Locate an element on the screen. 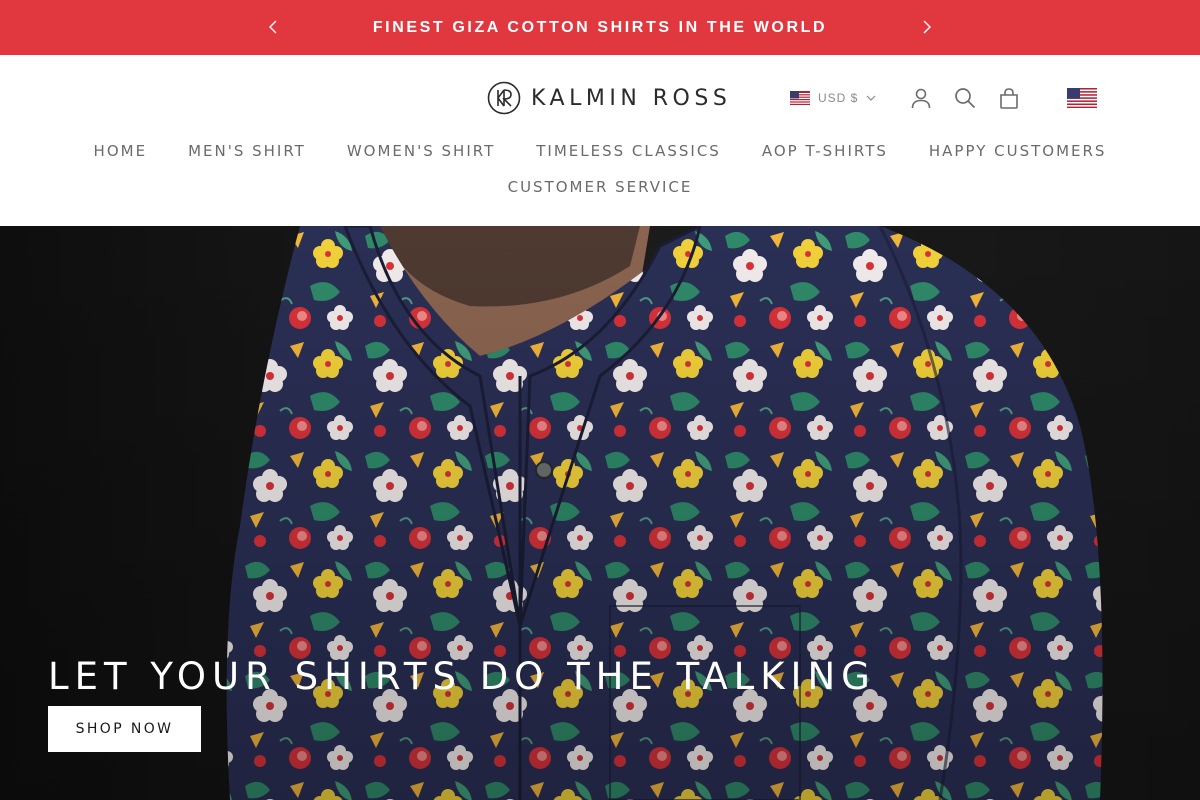 The height and width of the screenshot is (800, 1200). nav-item-customer-service: CUSTOMER SERVICE is located at coordinates (600, 187).